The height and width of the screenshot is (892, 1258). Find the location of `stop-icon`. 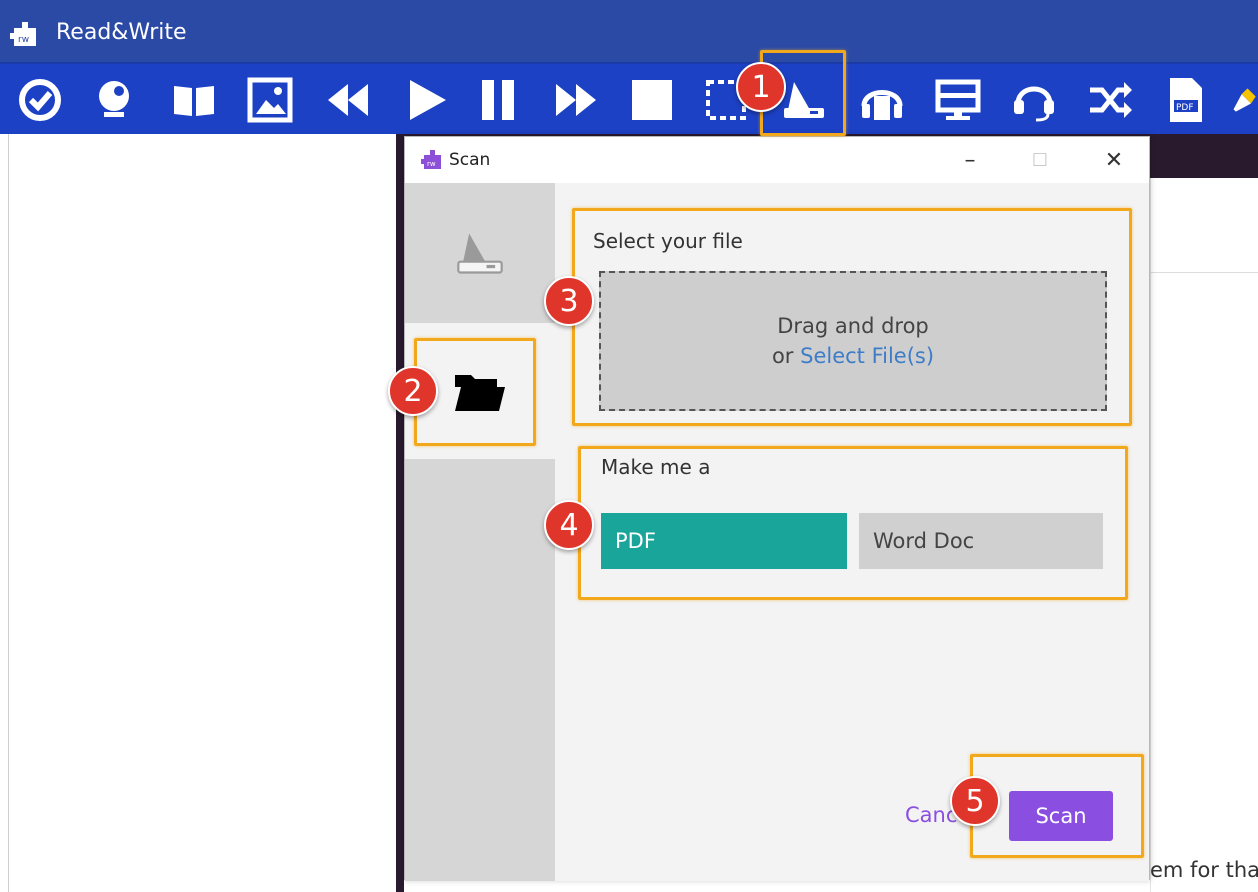

stop-icon is located at coordinates (652, 100).